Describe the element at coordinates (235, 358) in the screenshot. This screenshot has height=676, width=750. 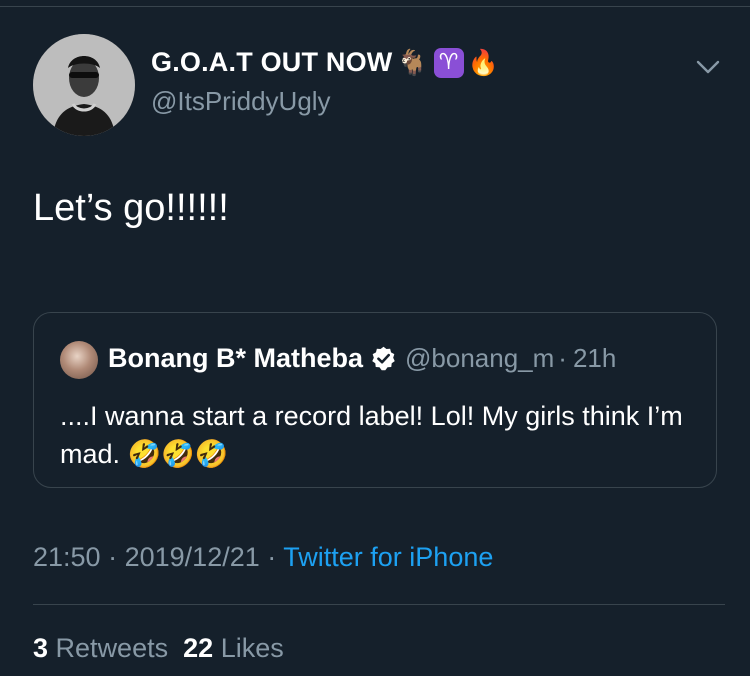
I see `quoted-author-name: Bonang B* Matheba` at that location.